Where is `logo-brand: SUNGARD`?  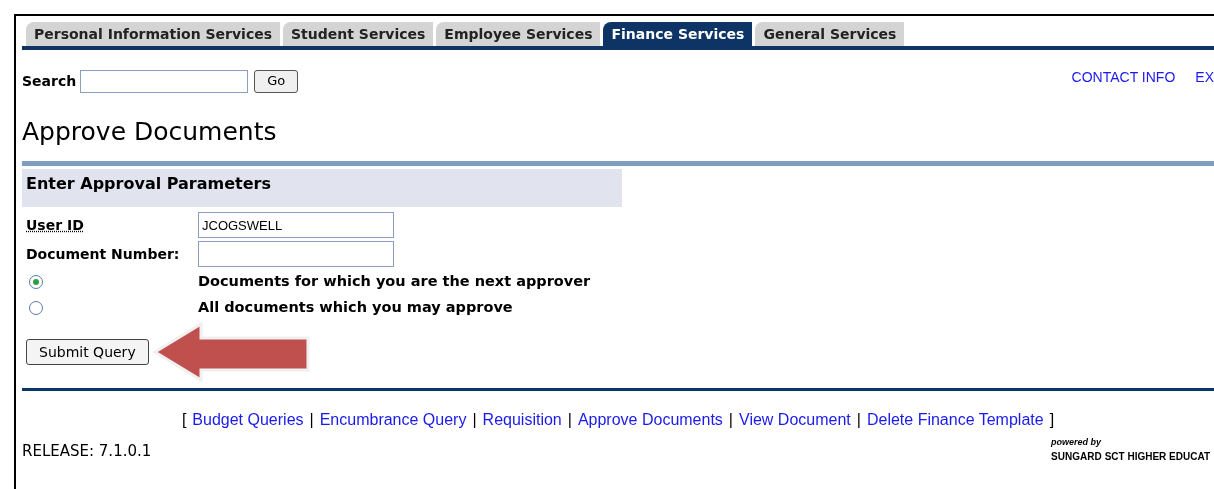 logo-brand: SUNGARD is located at coordinates (1076, 457).